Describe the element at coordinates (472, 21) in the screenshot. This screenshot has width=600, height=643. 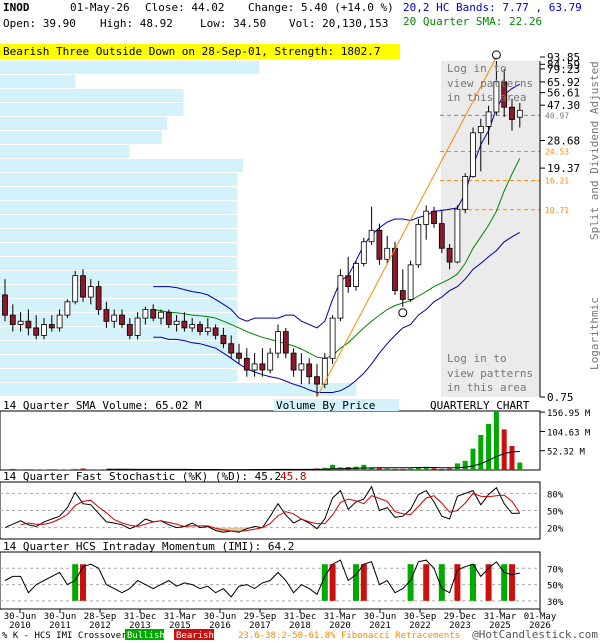
I see `quarter-sma-value: 20 Quarter SMA: 22.26` at that location.